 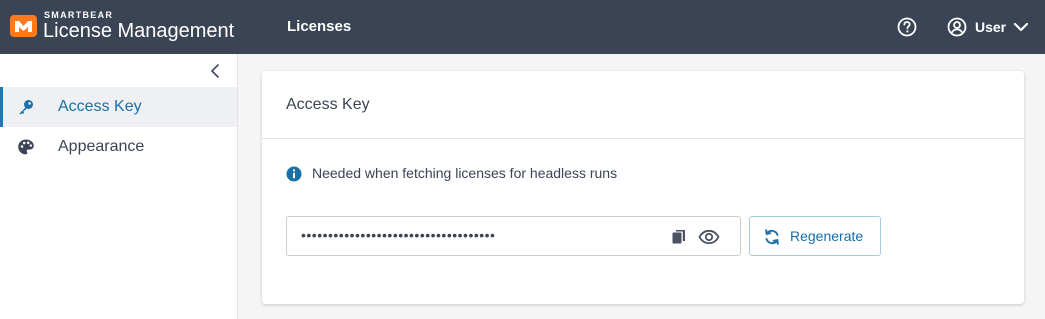 What do you see at coordinates (23, 26) in the screenshot?
I see `smartbear-logo-icon` at bounding box center [23, 26].